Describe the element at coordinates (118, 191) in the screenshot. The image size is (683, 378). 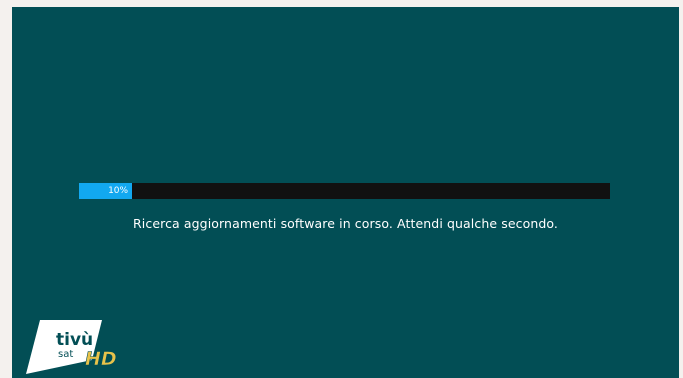
I see `progress-percent-label: 10%` at that location.